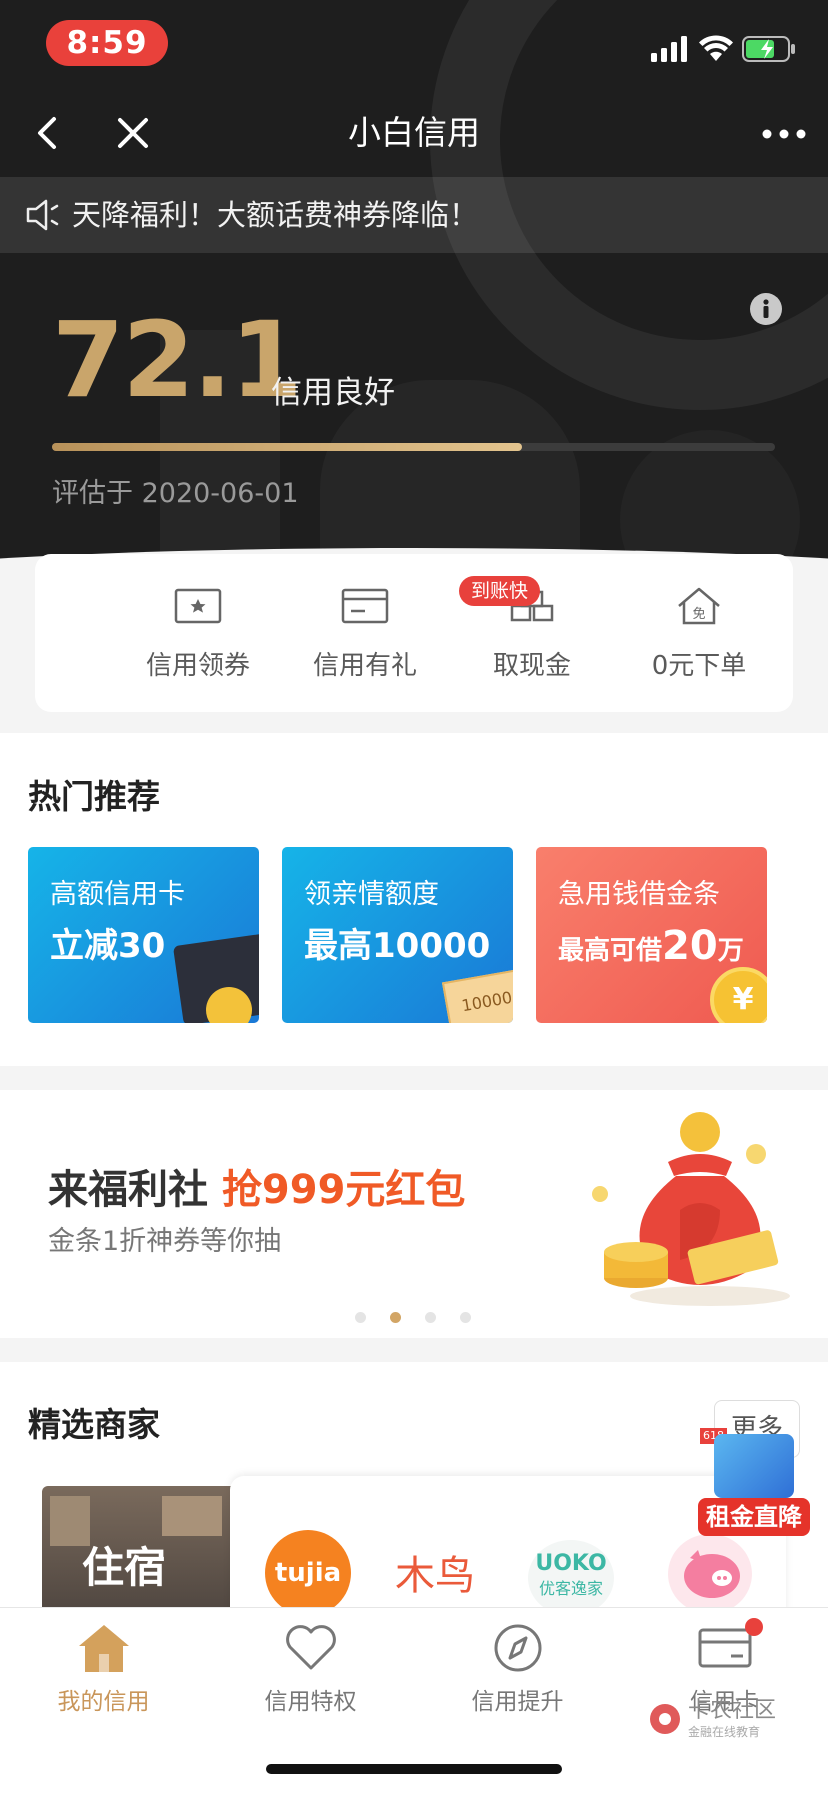 The width and height of the screenshot is (828, 1793). I want to click on tab-label: 我的信用, so click(103, 1702).